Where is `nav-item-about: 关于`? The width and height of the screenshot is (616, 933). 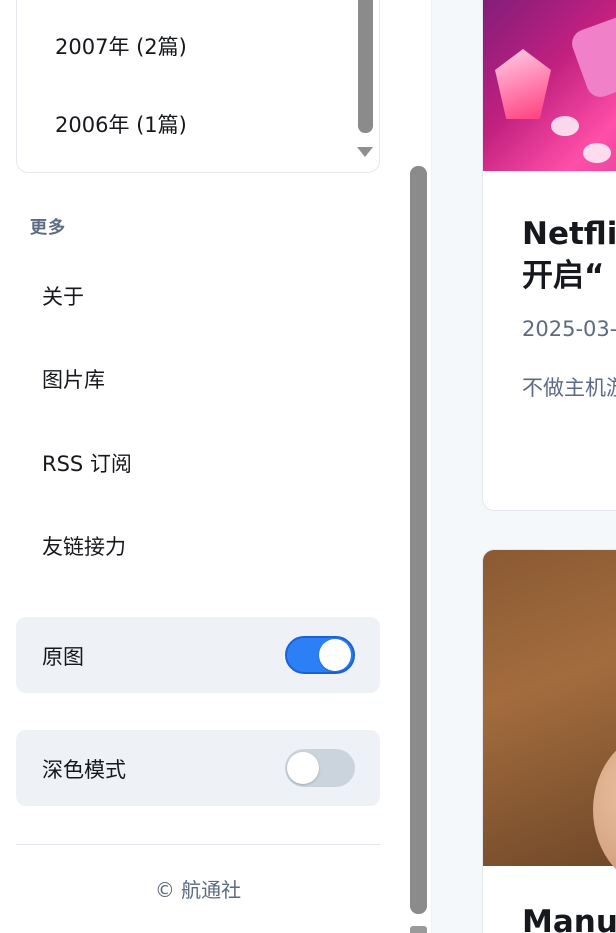 nav-item-about: 关于 is located at coordinates (63, 296).